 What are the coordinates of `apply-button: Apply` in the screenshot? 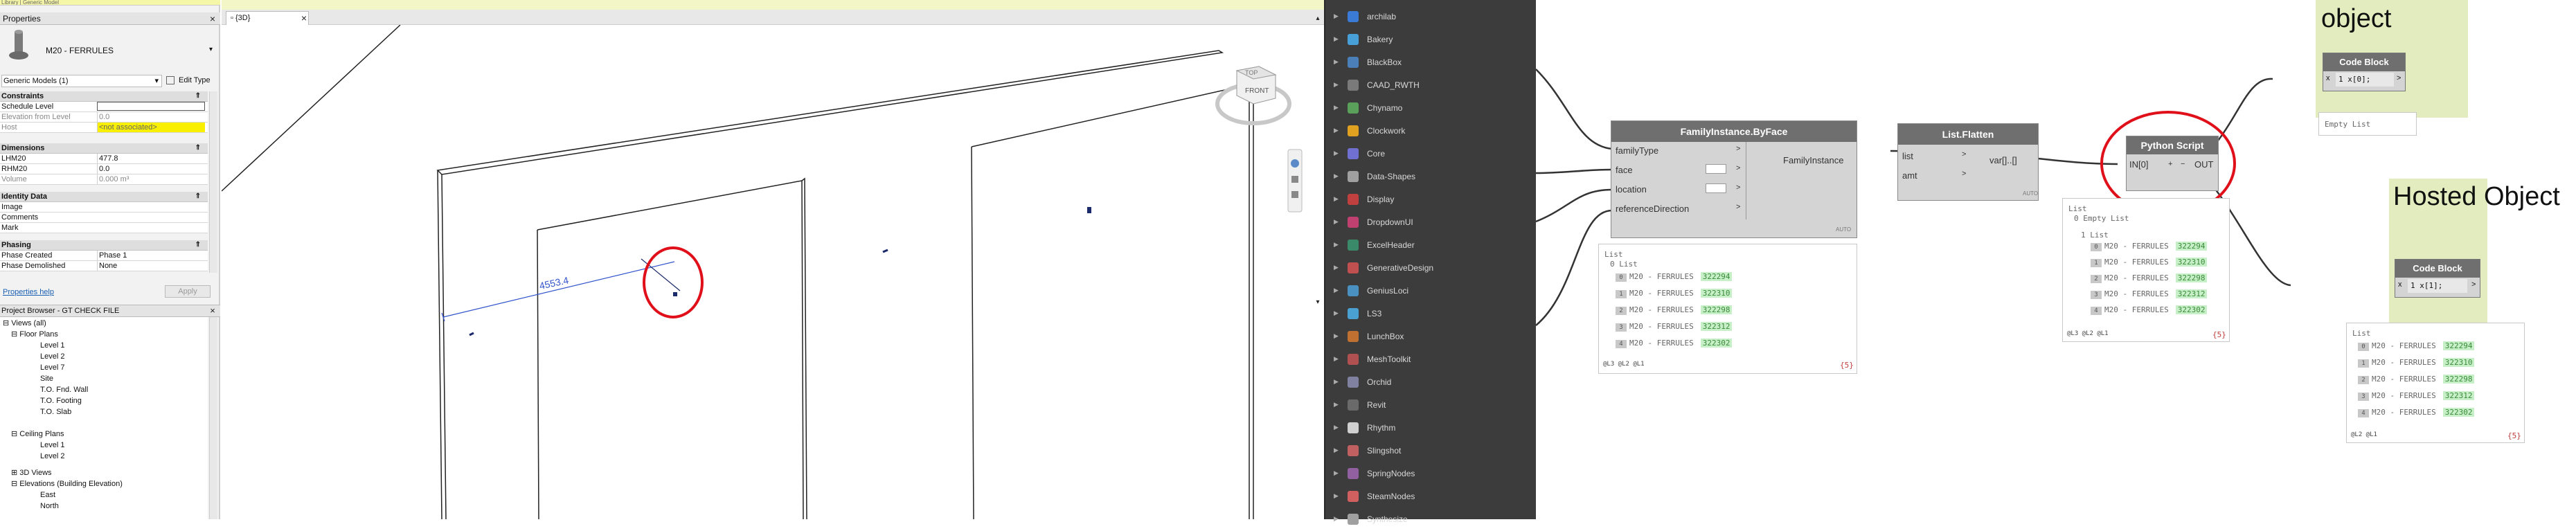 It's located at (188, 291).